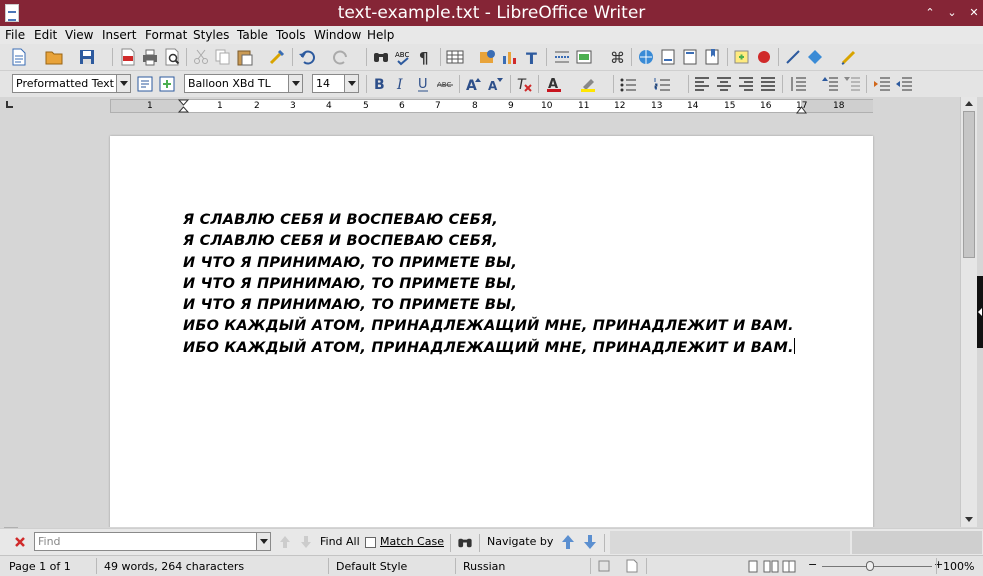 The image size is (983, 576). What do you see at coordinates (812, 564) in the screenshot?
I see `zoom-out-button: −` at bounding box center [812, 564].